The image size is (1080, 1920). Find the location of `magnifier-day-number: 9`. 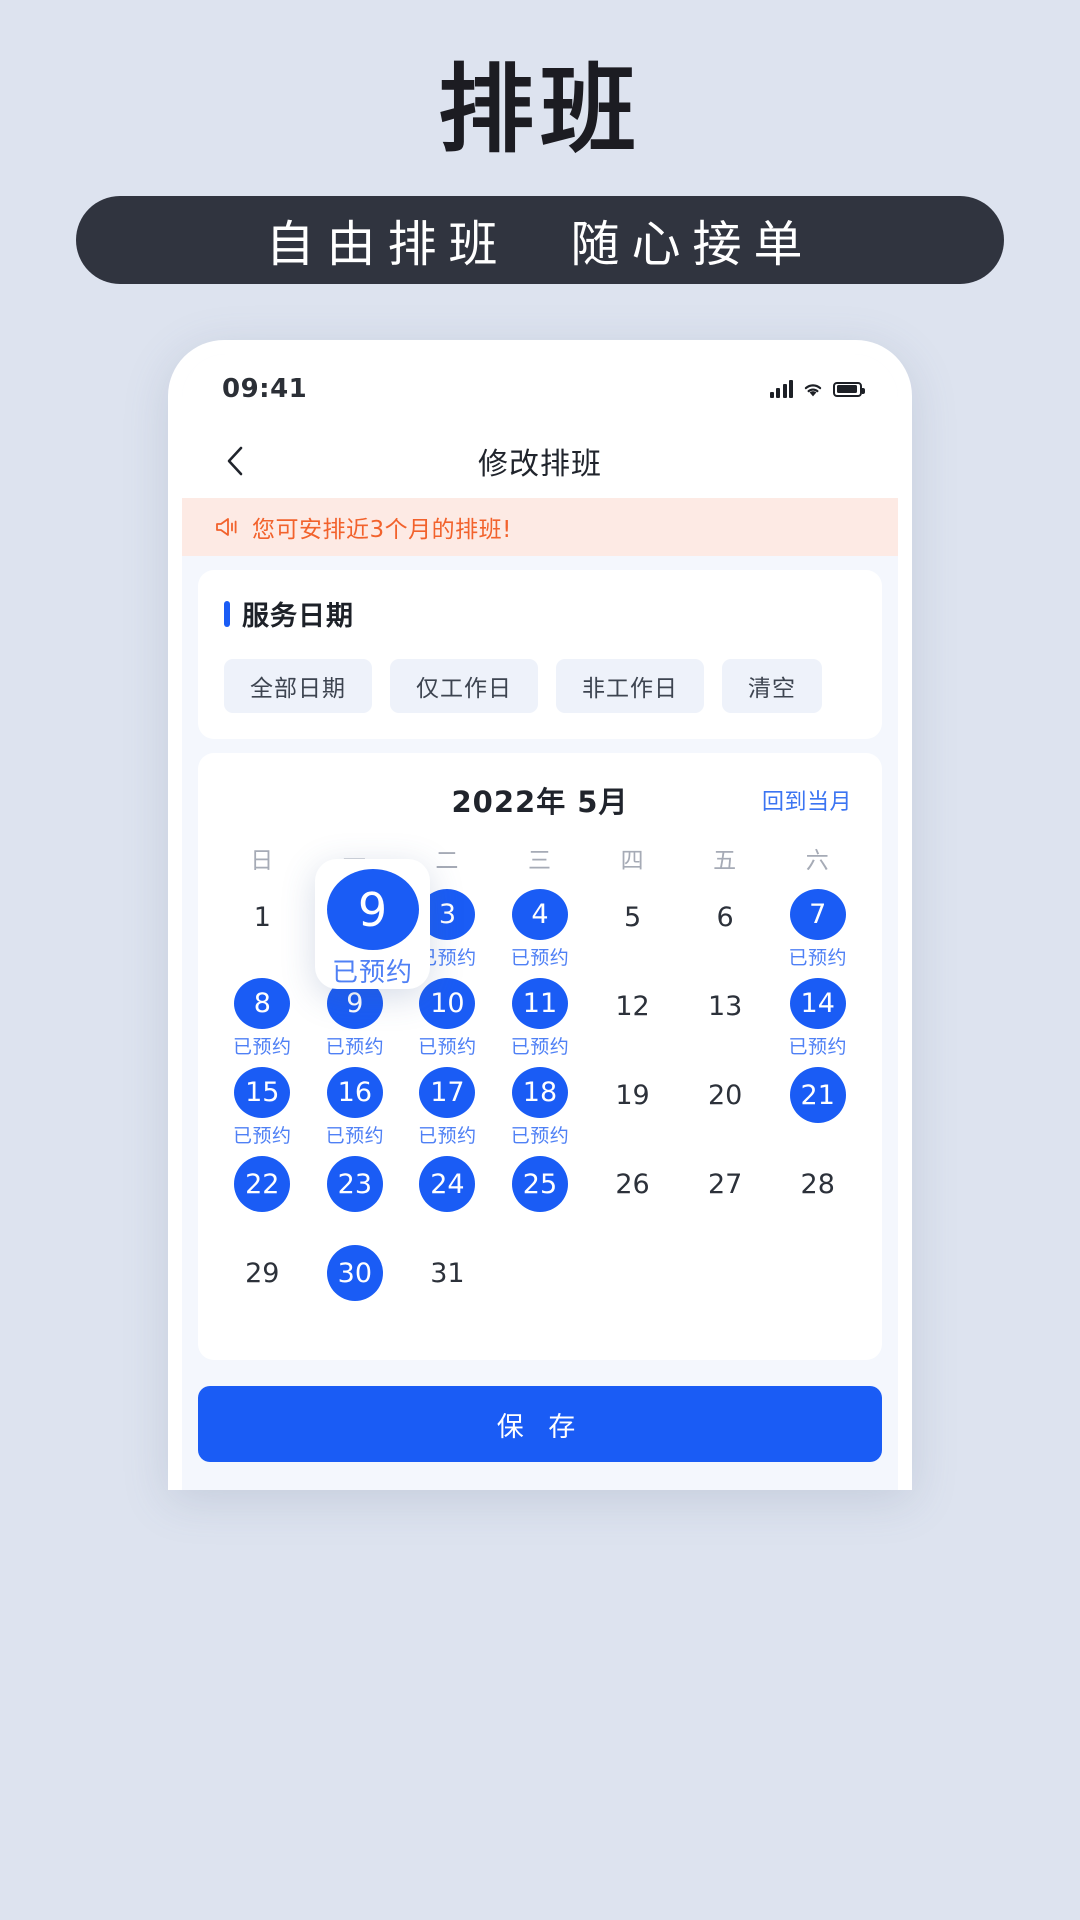

magnifier-day-number: 9 is located at coordinates (372, 909).